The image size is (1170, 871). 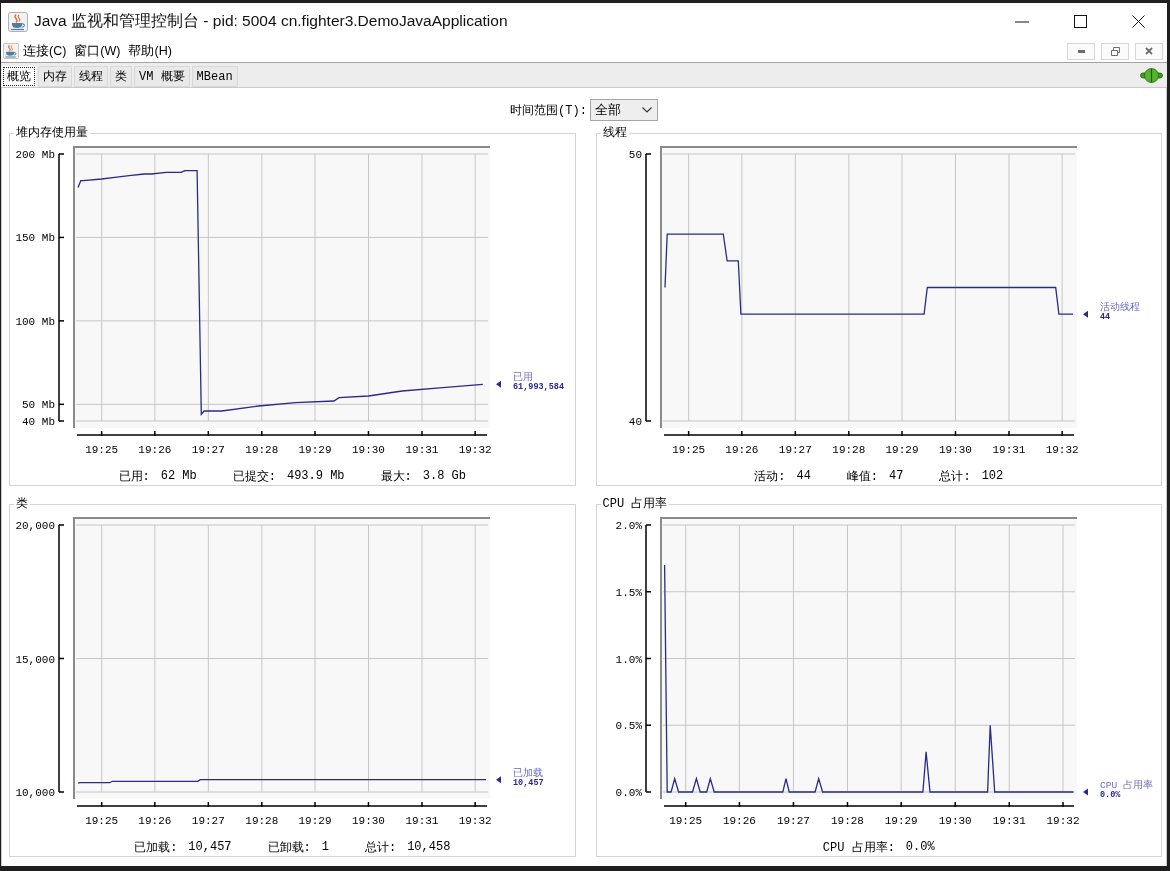 What do you see at coordinates (22, 504) in the screenshot?
I see `panel-title: 类` at bounding box center [22, 504].